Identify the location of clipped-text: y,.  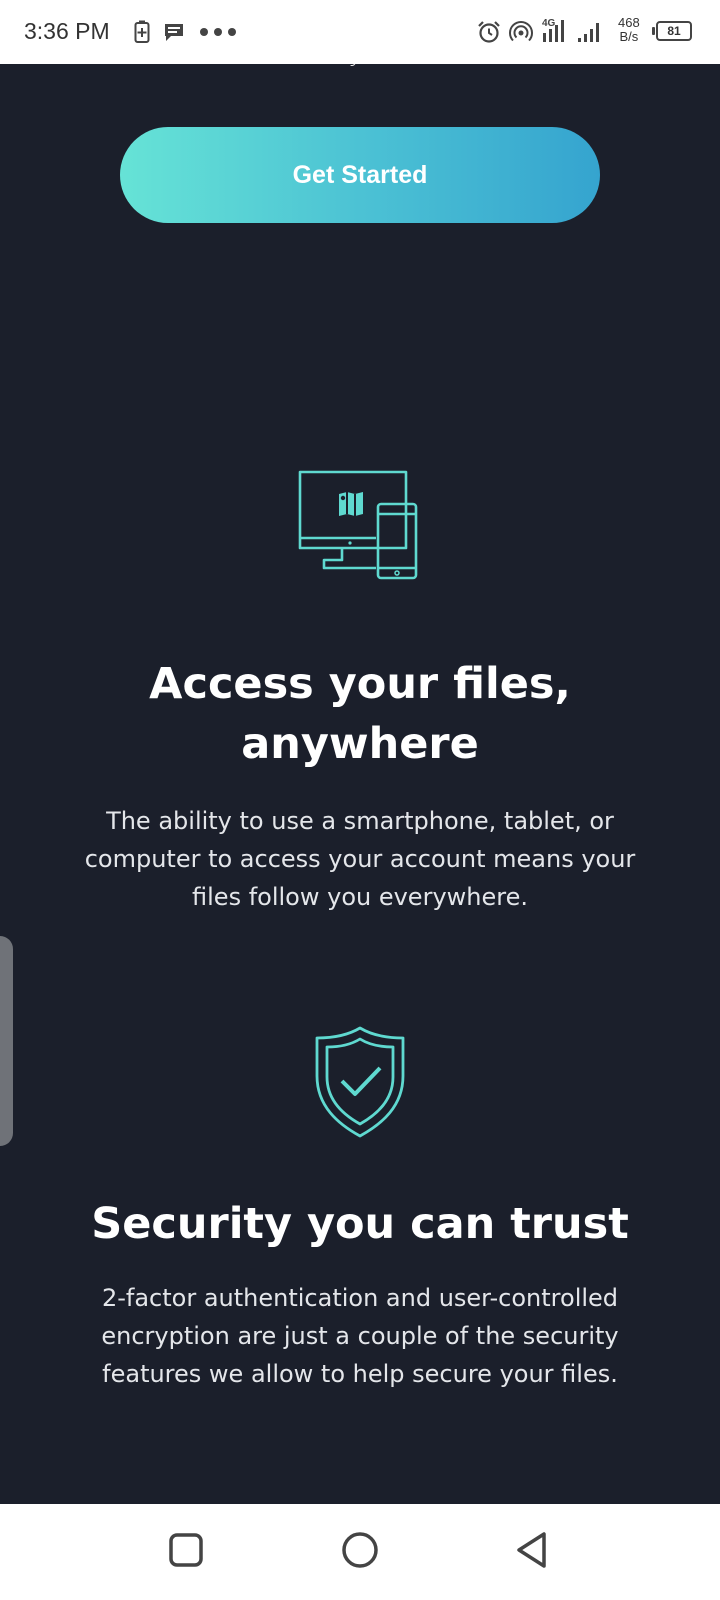
(360, 65).